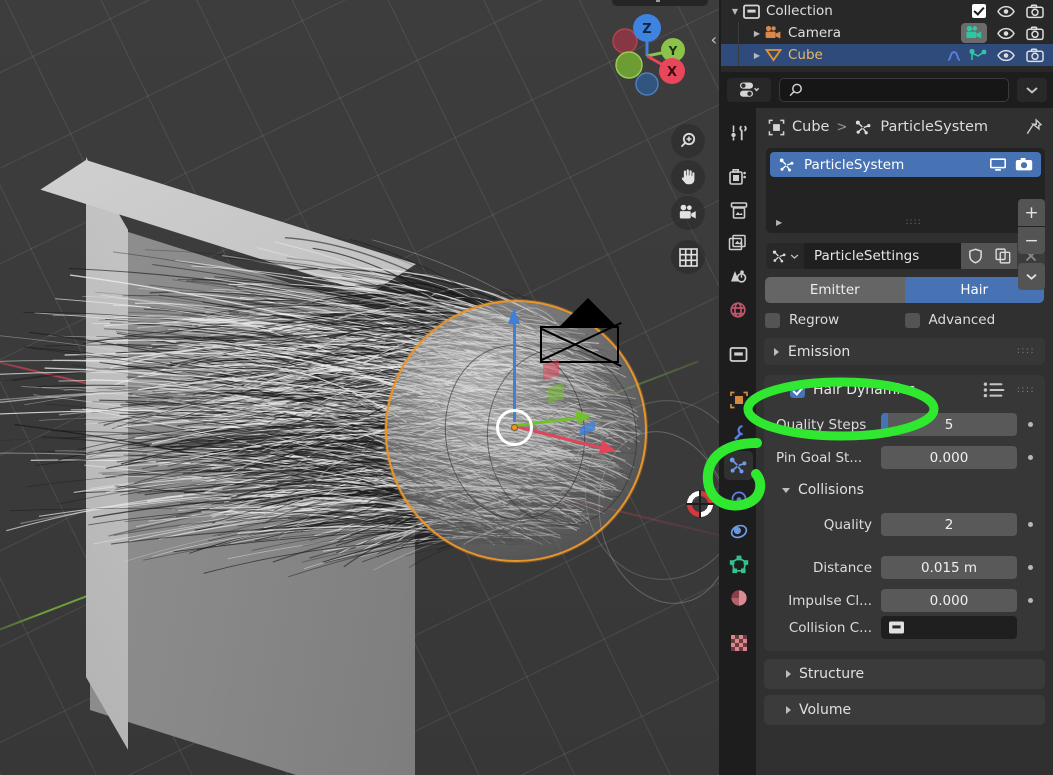  What do you see at coordinates (738, 399) in the screenshot?
I see `tab-object` at bounding box center [738, 399].